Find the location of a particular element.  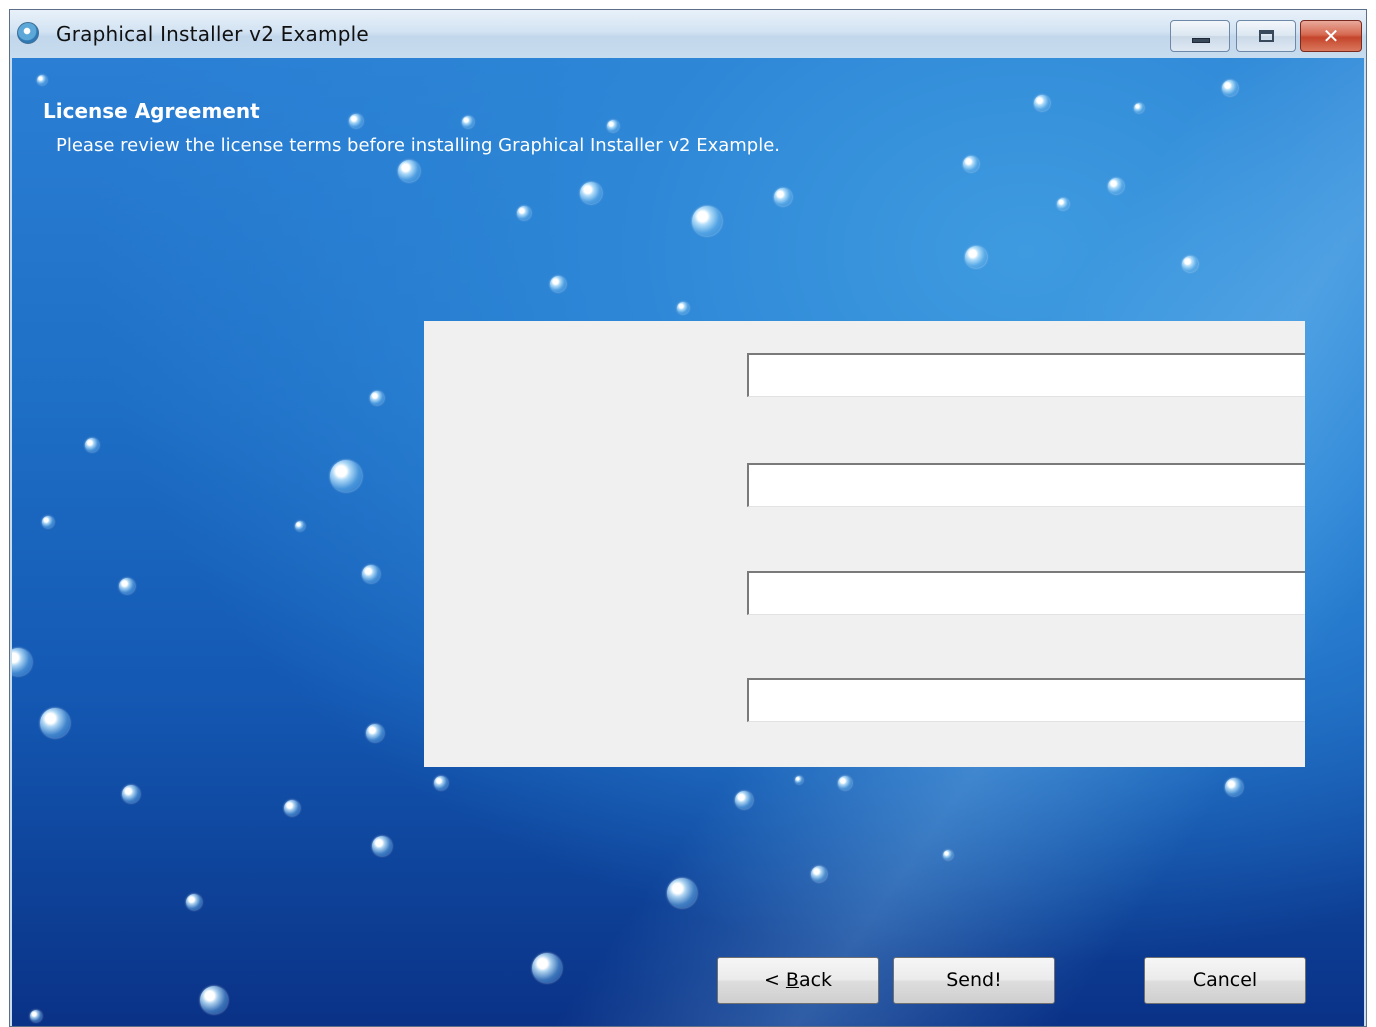

minimize-button is located at coordinates (1200, 36).